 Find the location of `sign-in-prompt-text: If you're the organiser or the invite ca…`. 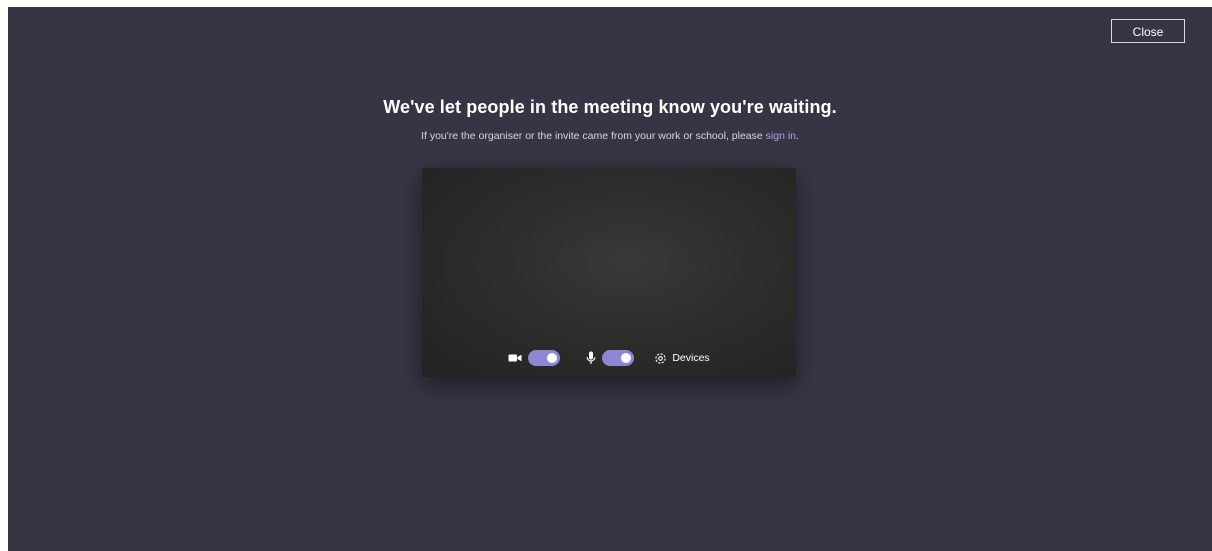

sign-in-prompt-text: If you're the organiser or the invite ca… is located at coordinates (593, 136).